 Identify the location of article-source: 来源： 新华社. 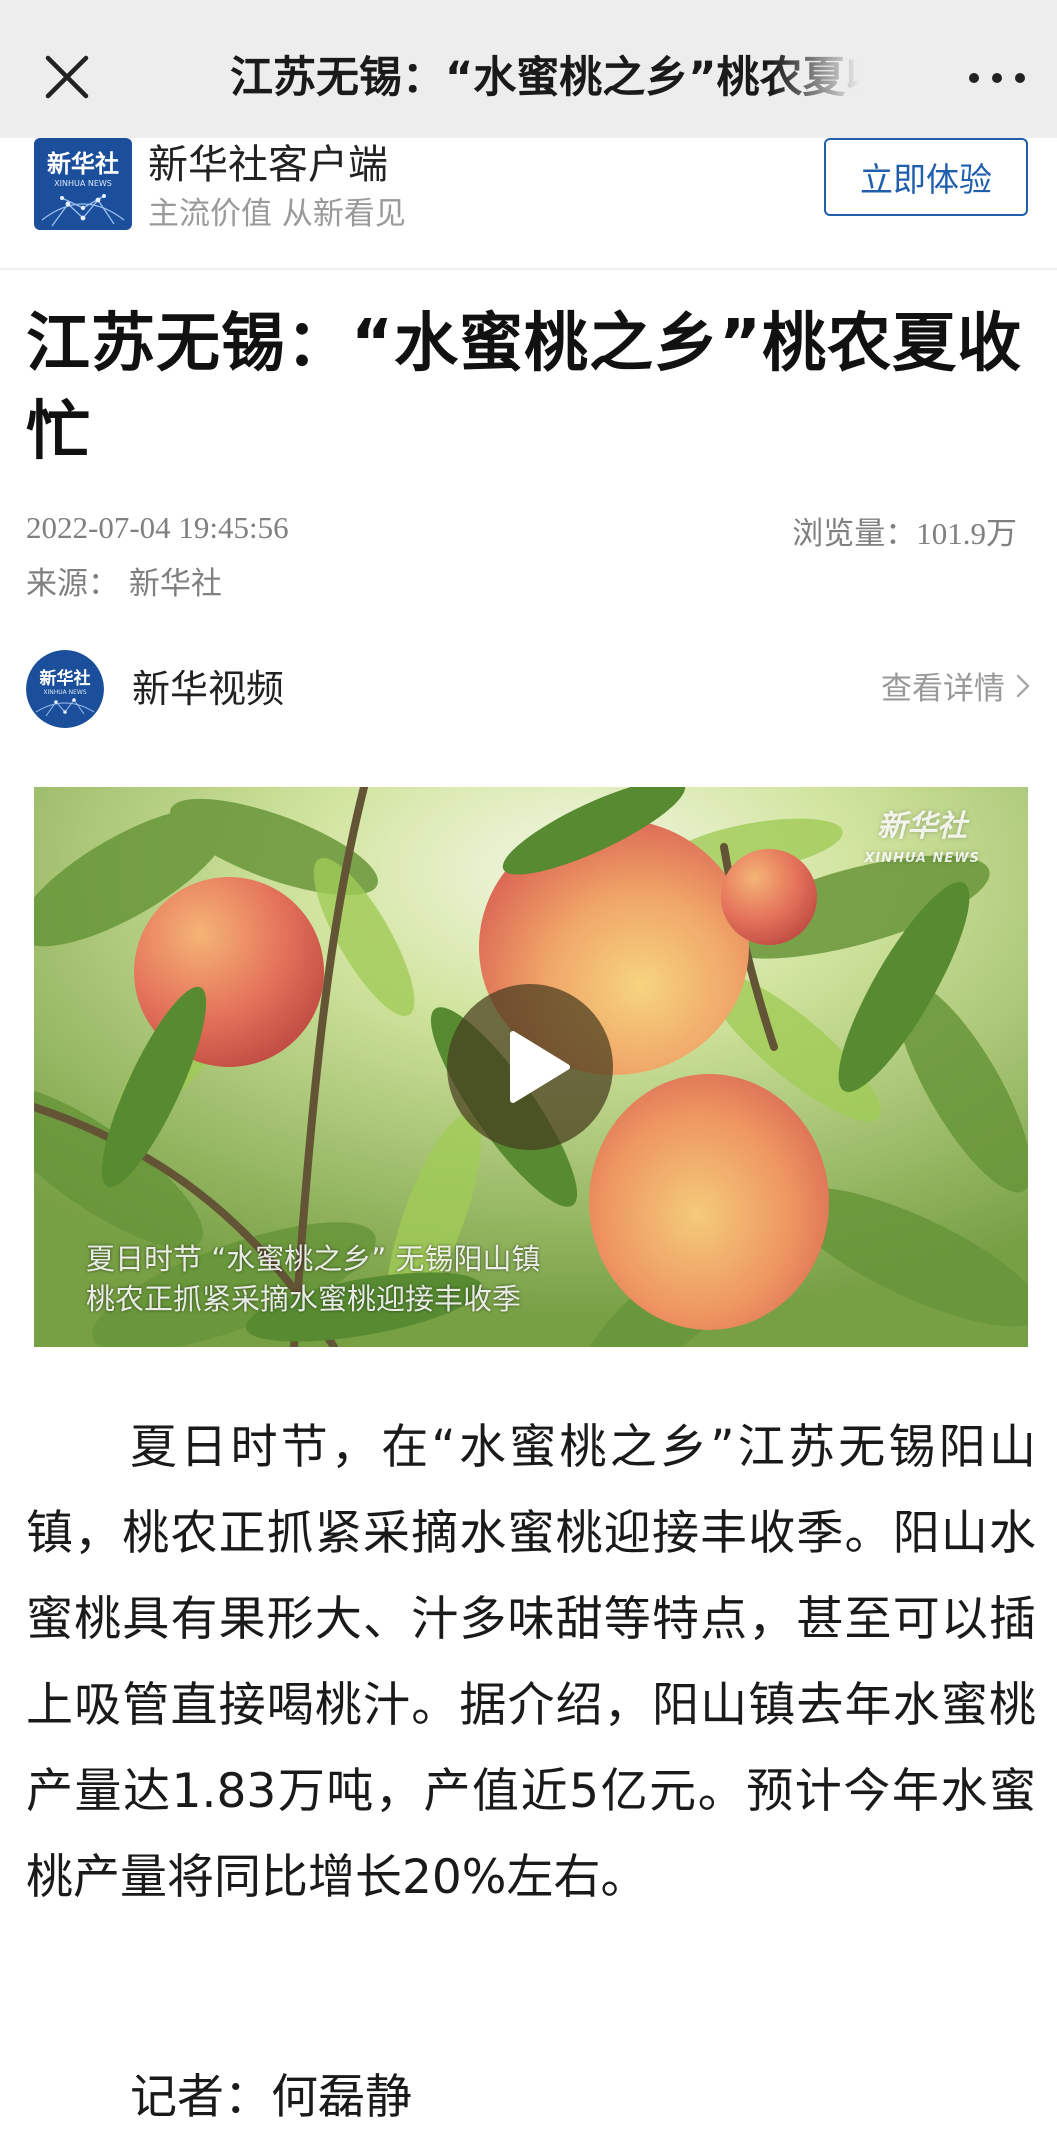
(124, 584).